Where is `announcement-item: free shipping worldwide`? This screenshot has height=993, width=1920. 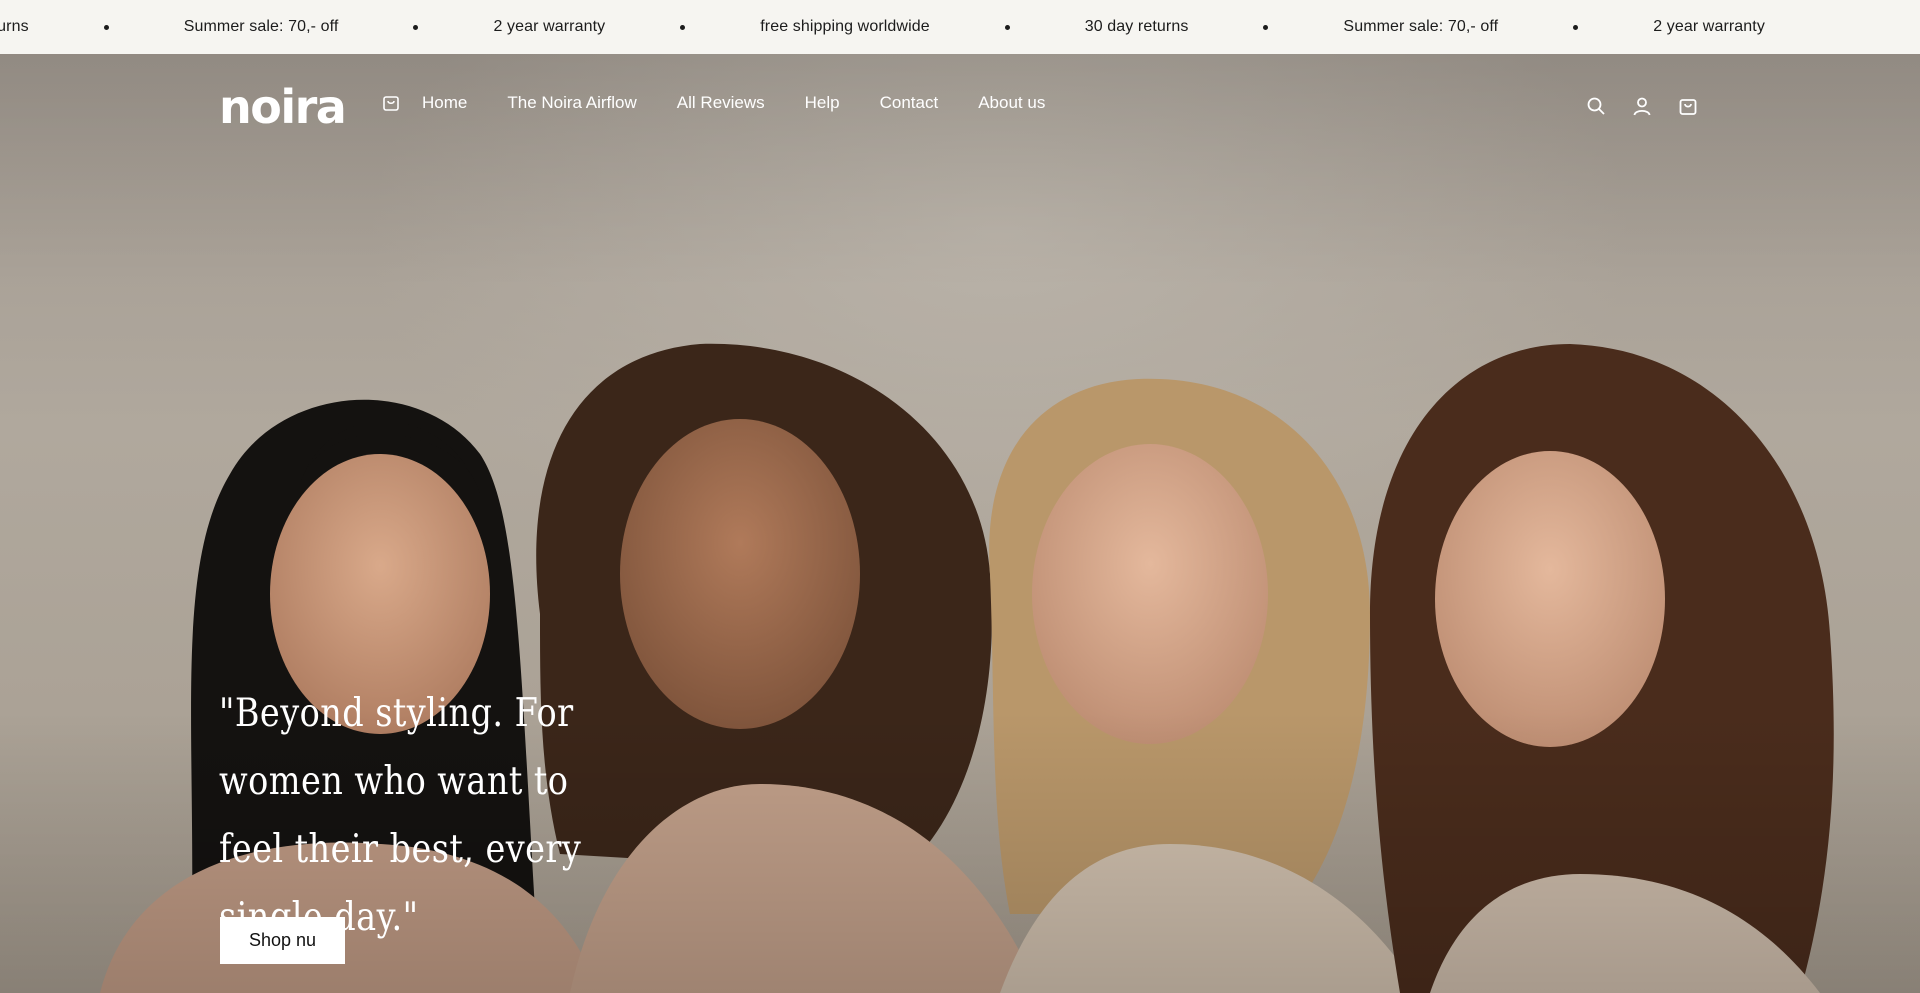
announcement-item: free shipping worldwide is located at coordinates (845, 26).